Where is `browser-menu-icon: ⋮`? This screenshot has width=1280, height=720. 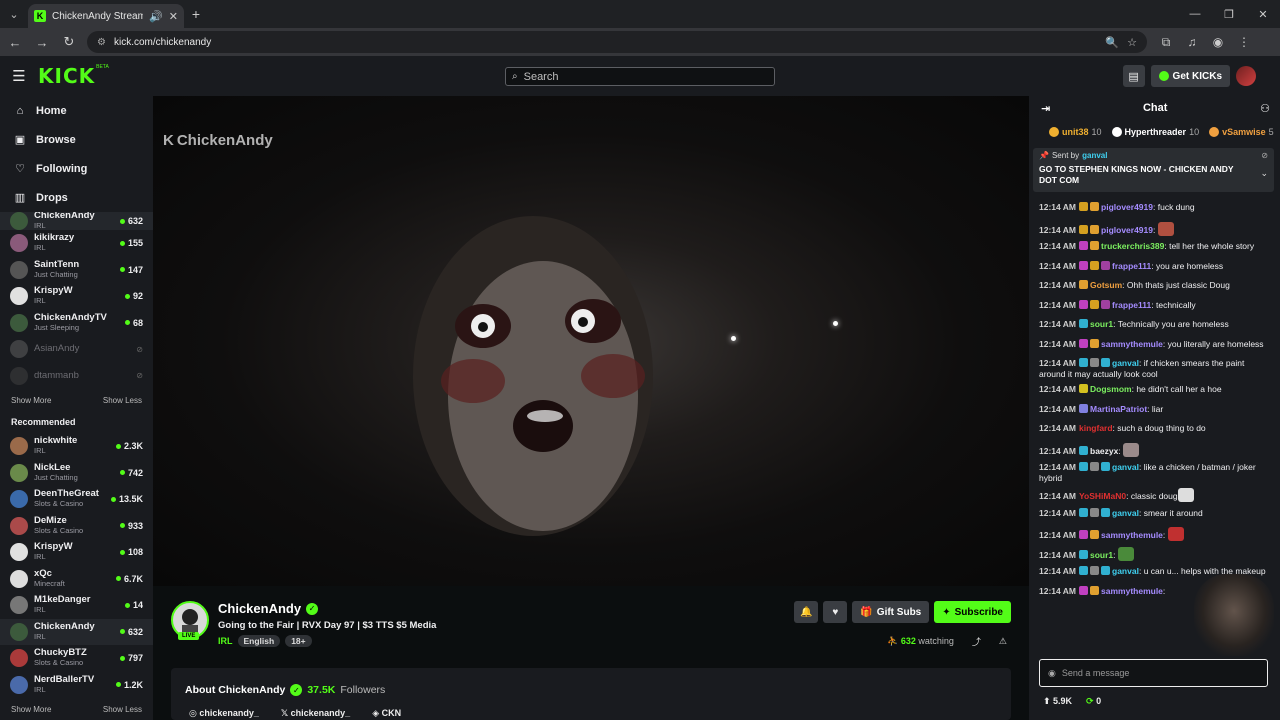 browser-menu-icon: ⋮ is located at coordinates (1244, 42).